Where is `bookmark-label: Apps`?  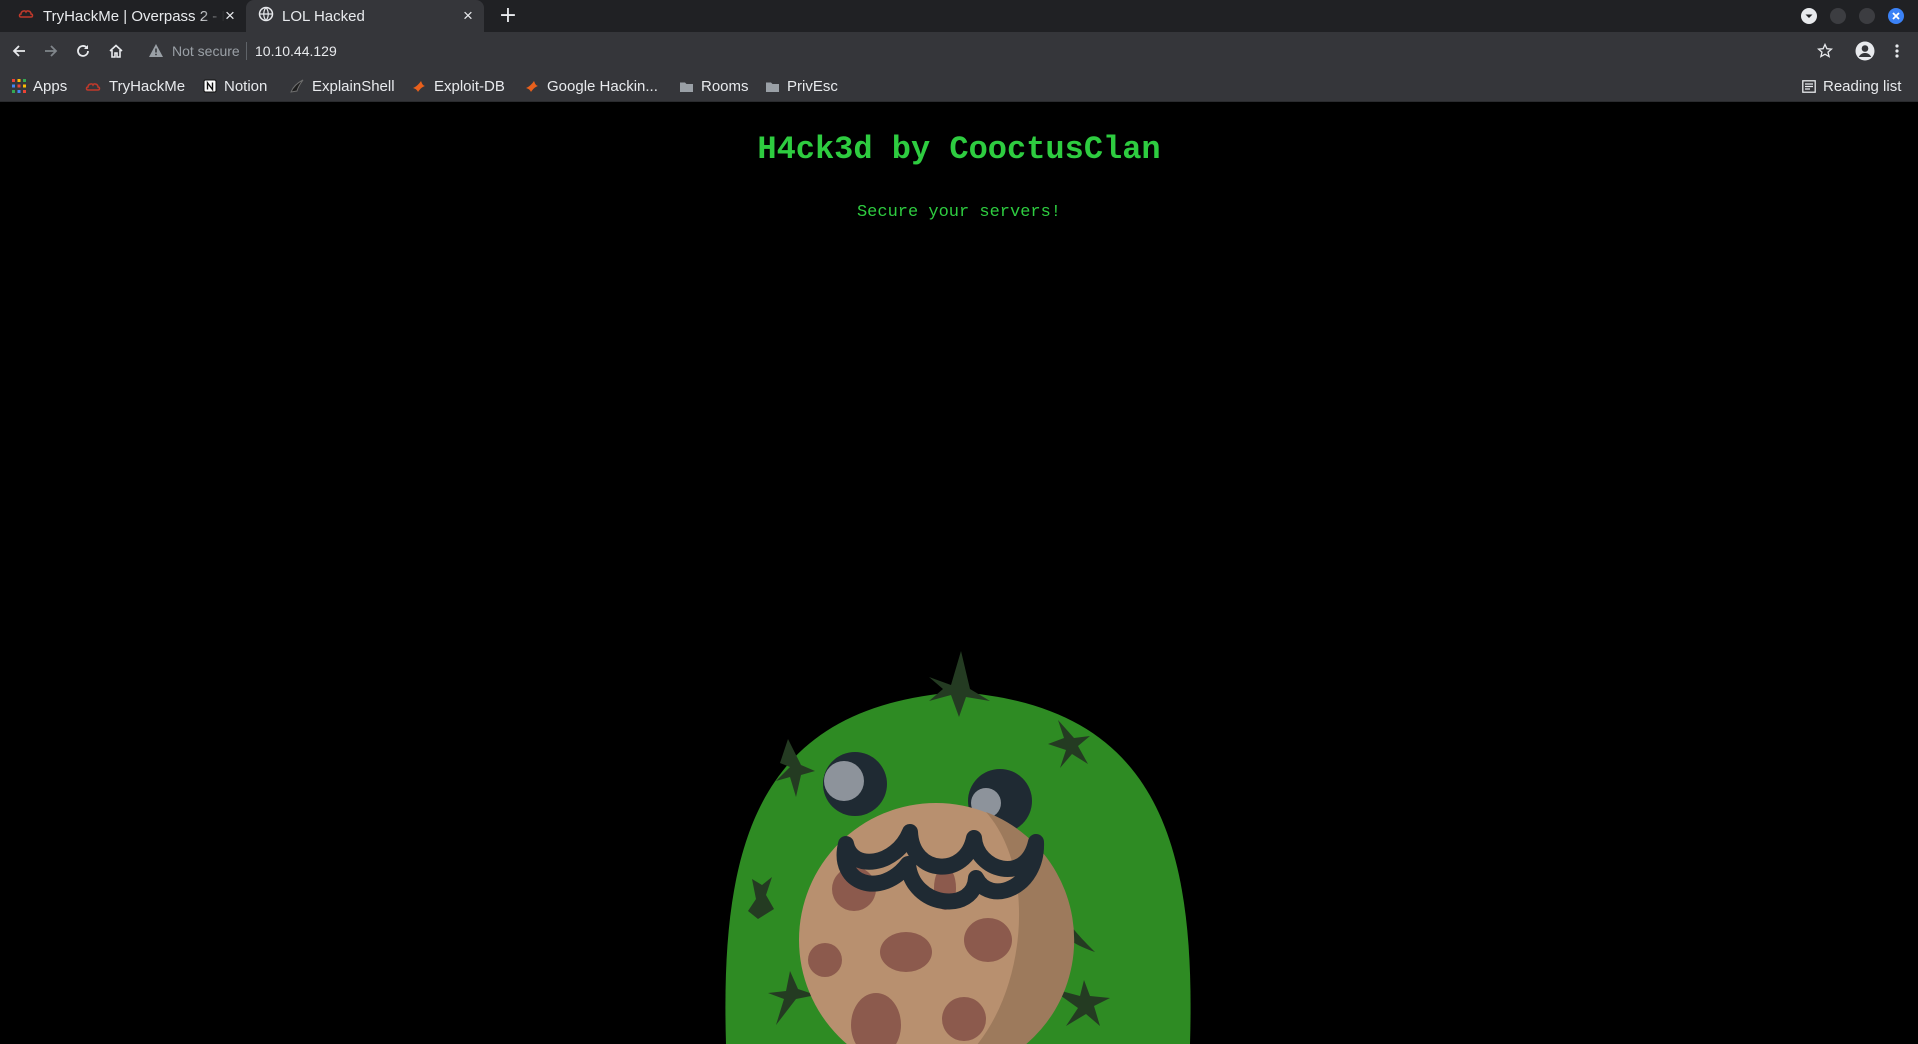 bookmark-label: Apps is located at coordinates (50, 86).